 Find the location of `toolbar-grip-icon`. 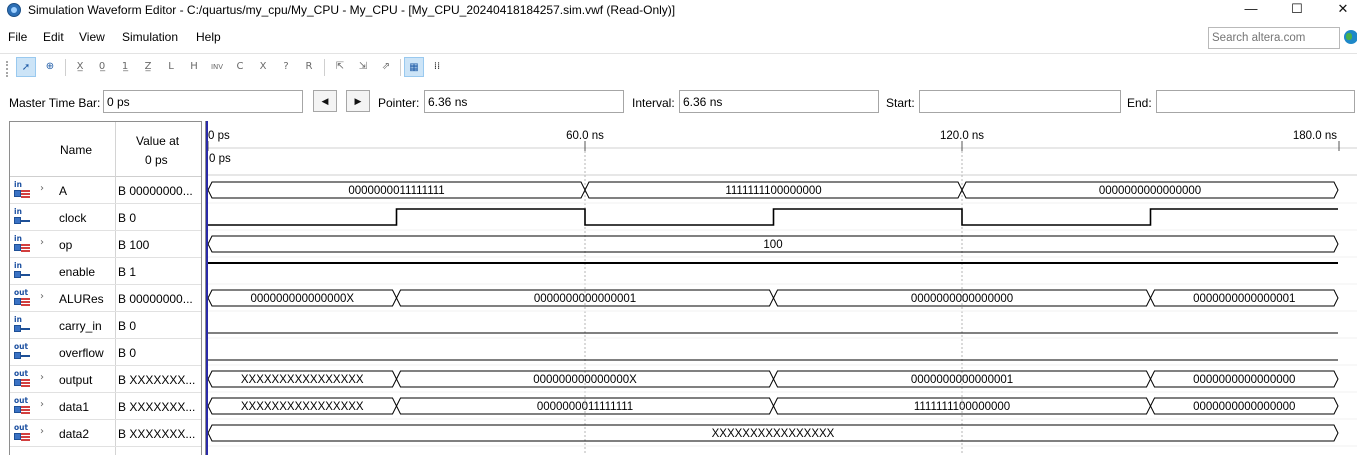

toolbar-grip-icon is located at coordinates (8, 69).